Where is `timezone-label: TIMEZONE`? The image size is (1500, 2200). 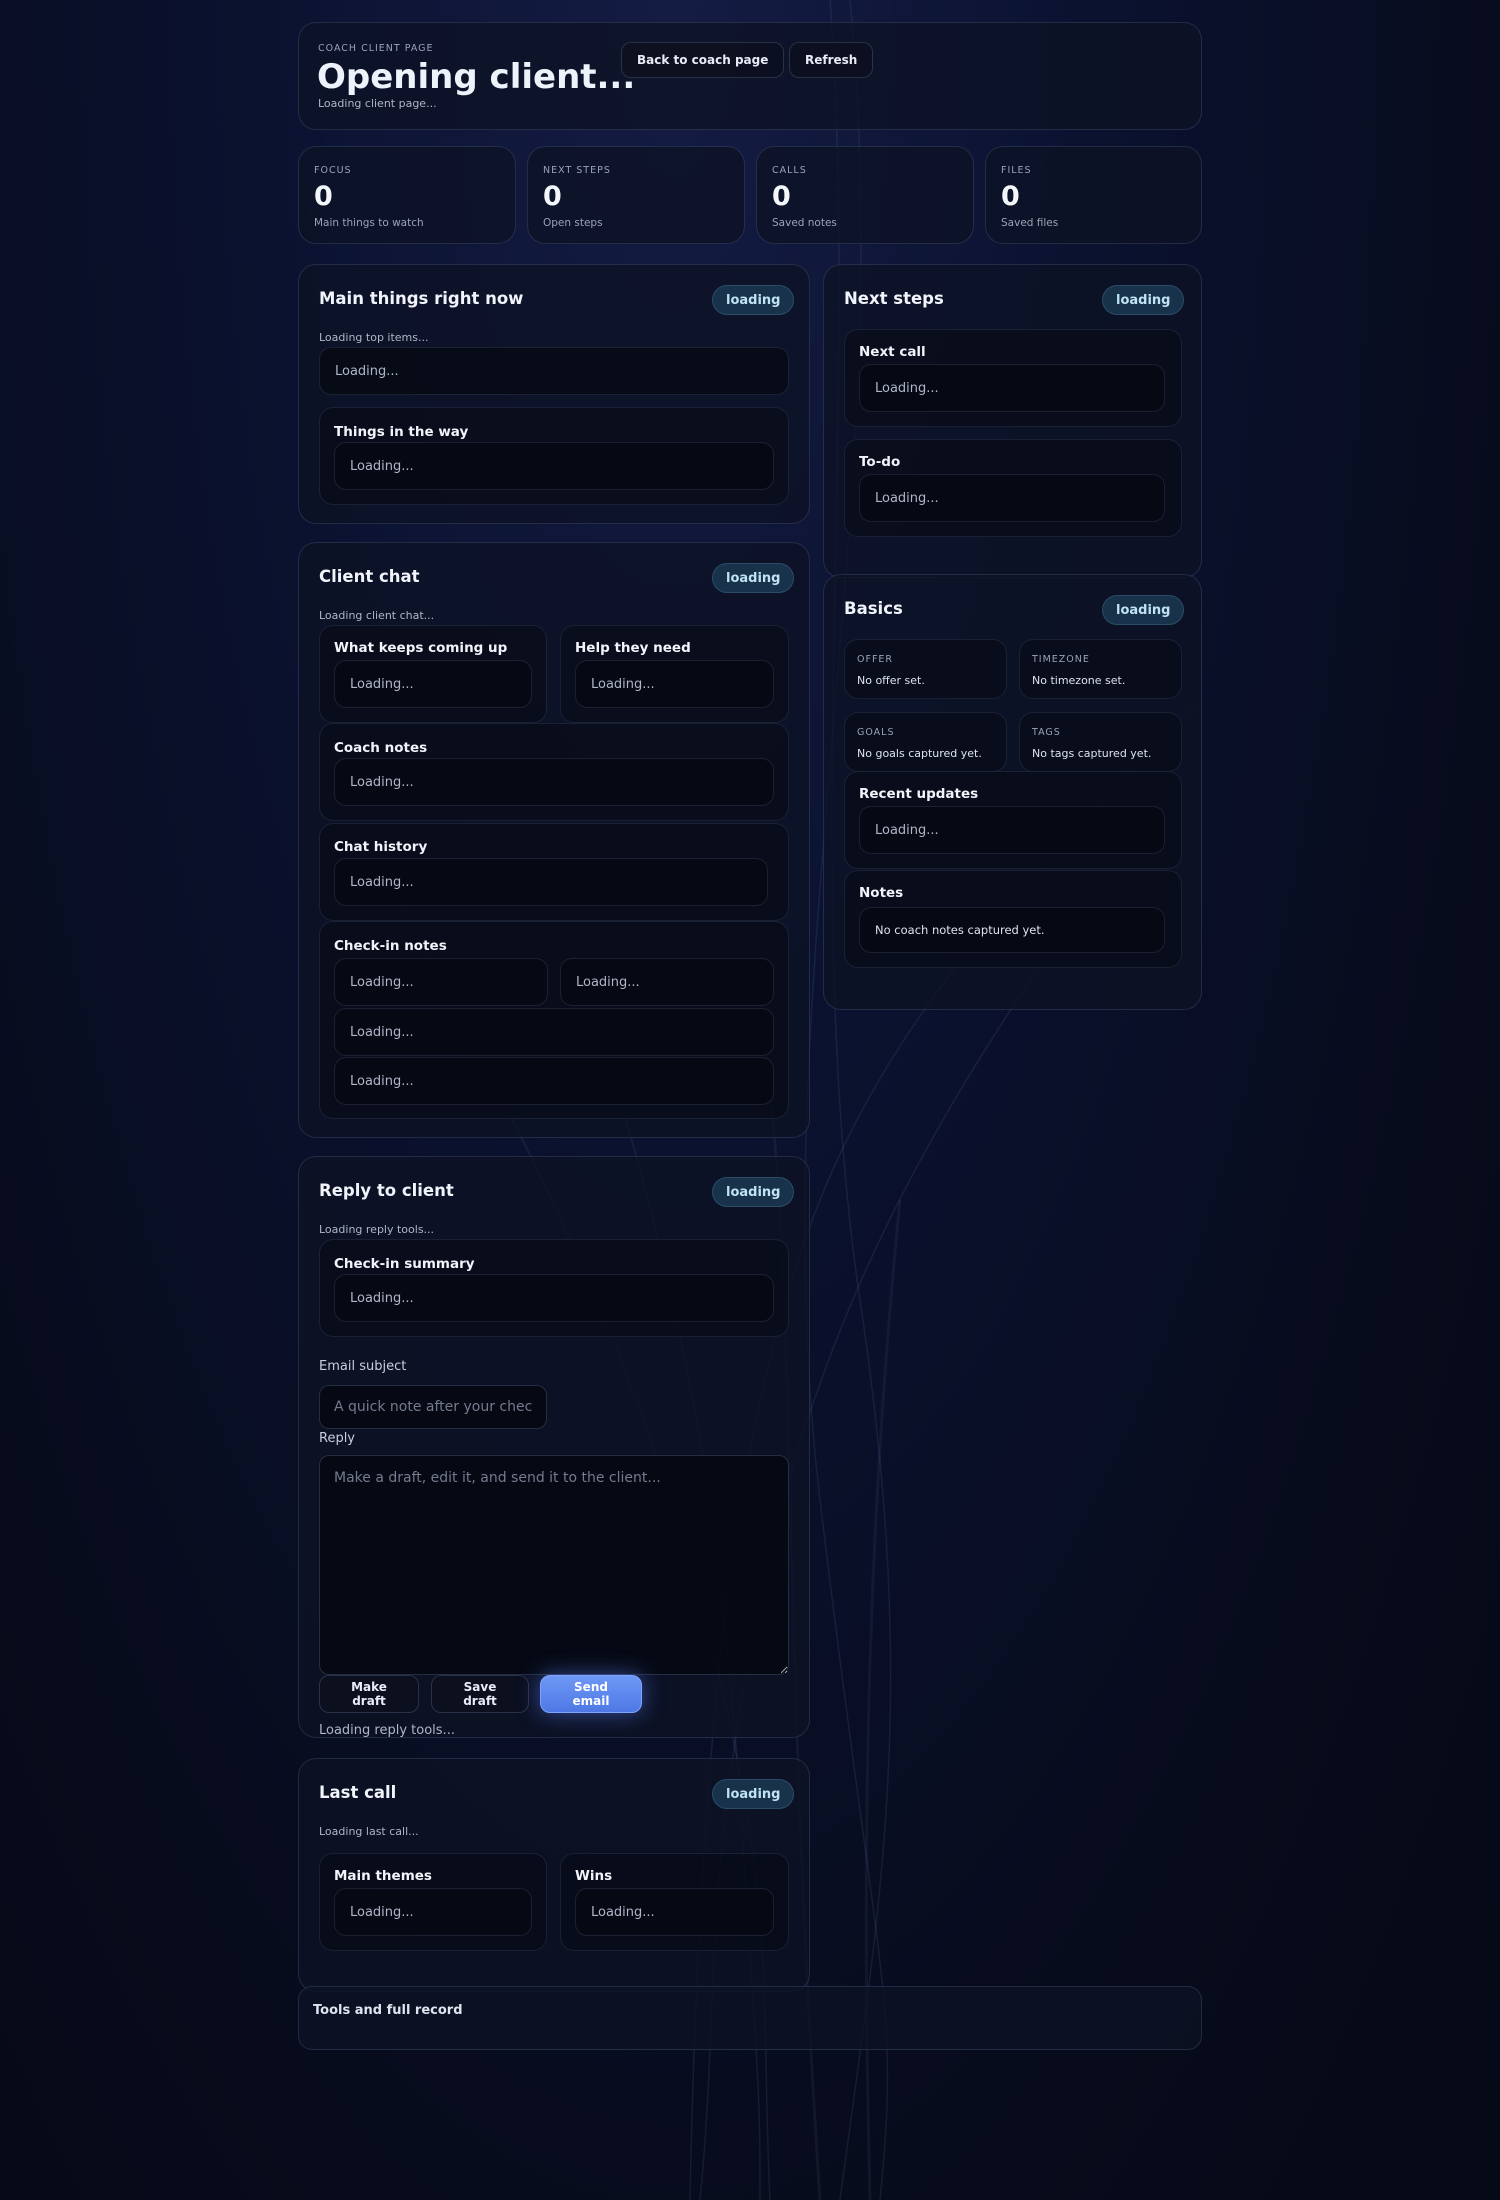 timezone-label: TIMEZONE is located at coordinates (1061, 659).